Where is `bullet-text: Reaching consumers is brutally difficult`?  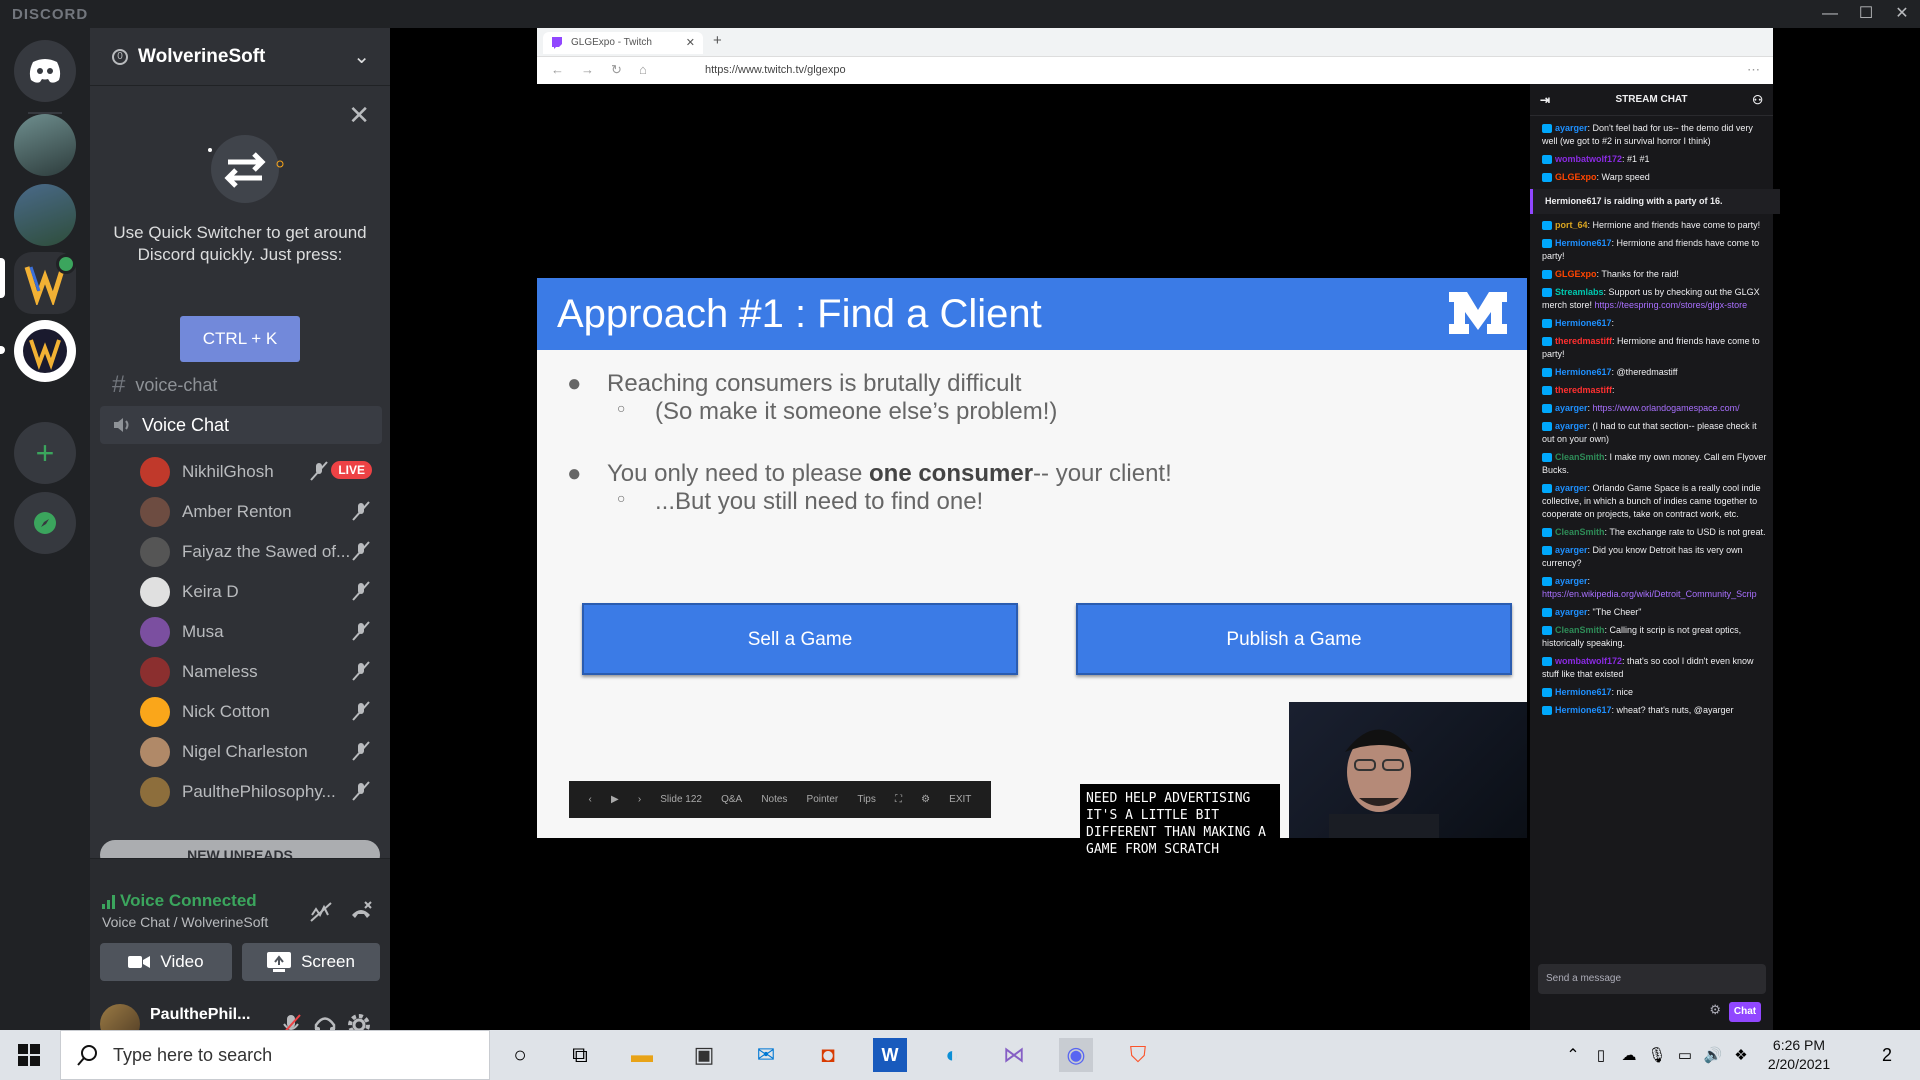
bullet-text: Reaching consumers is brutally difficult is located at coordinates (814, 383).